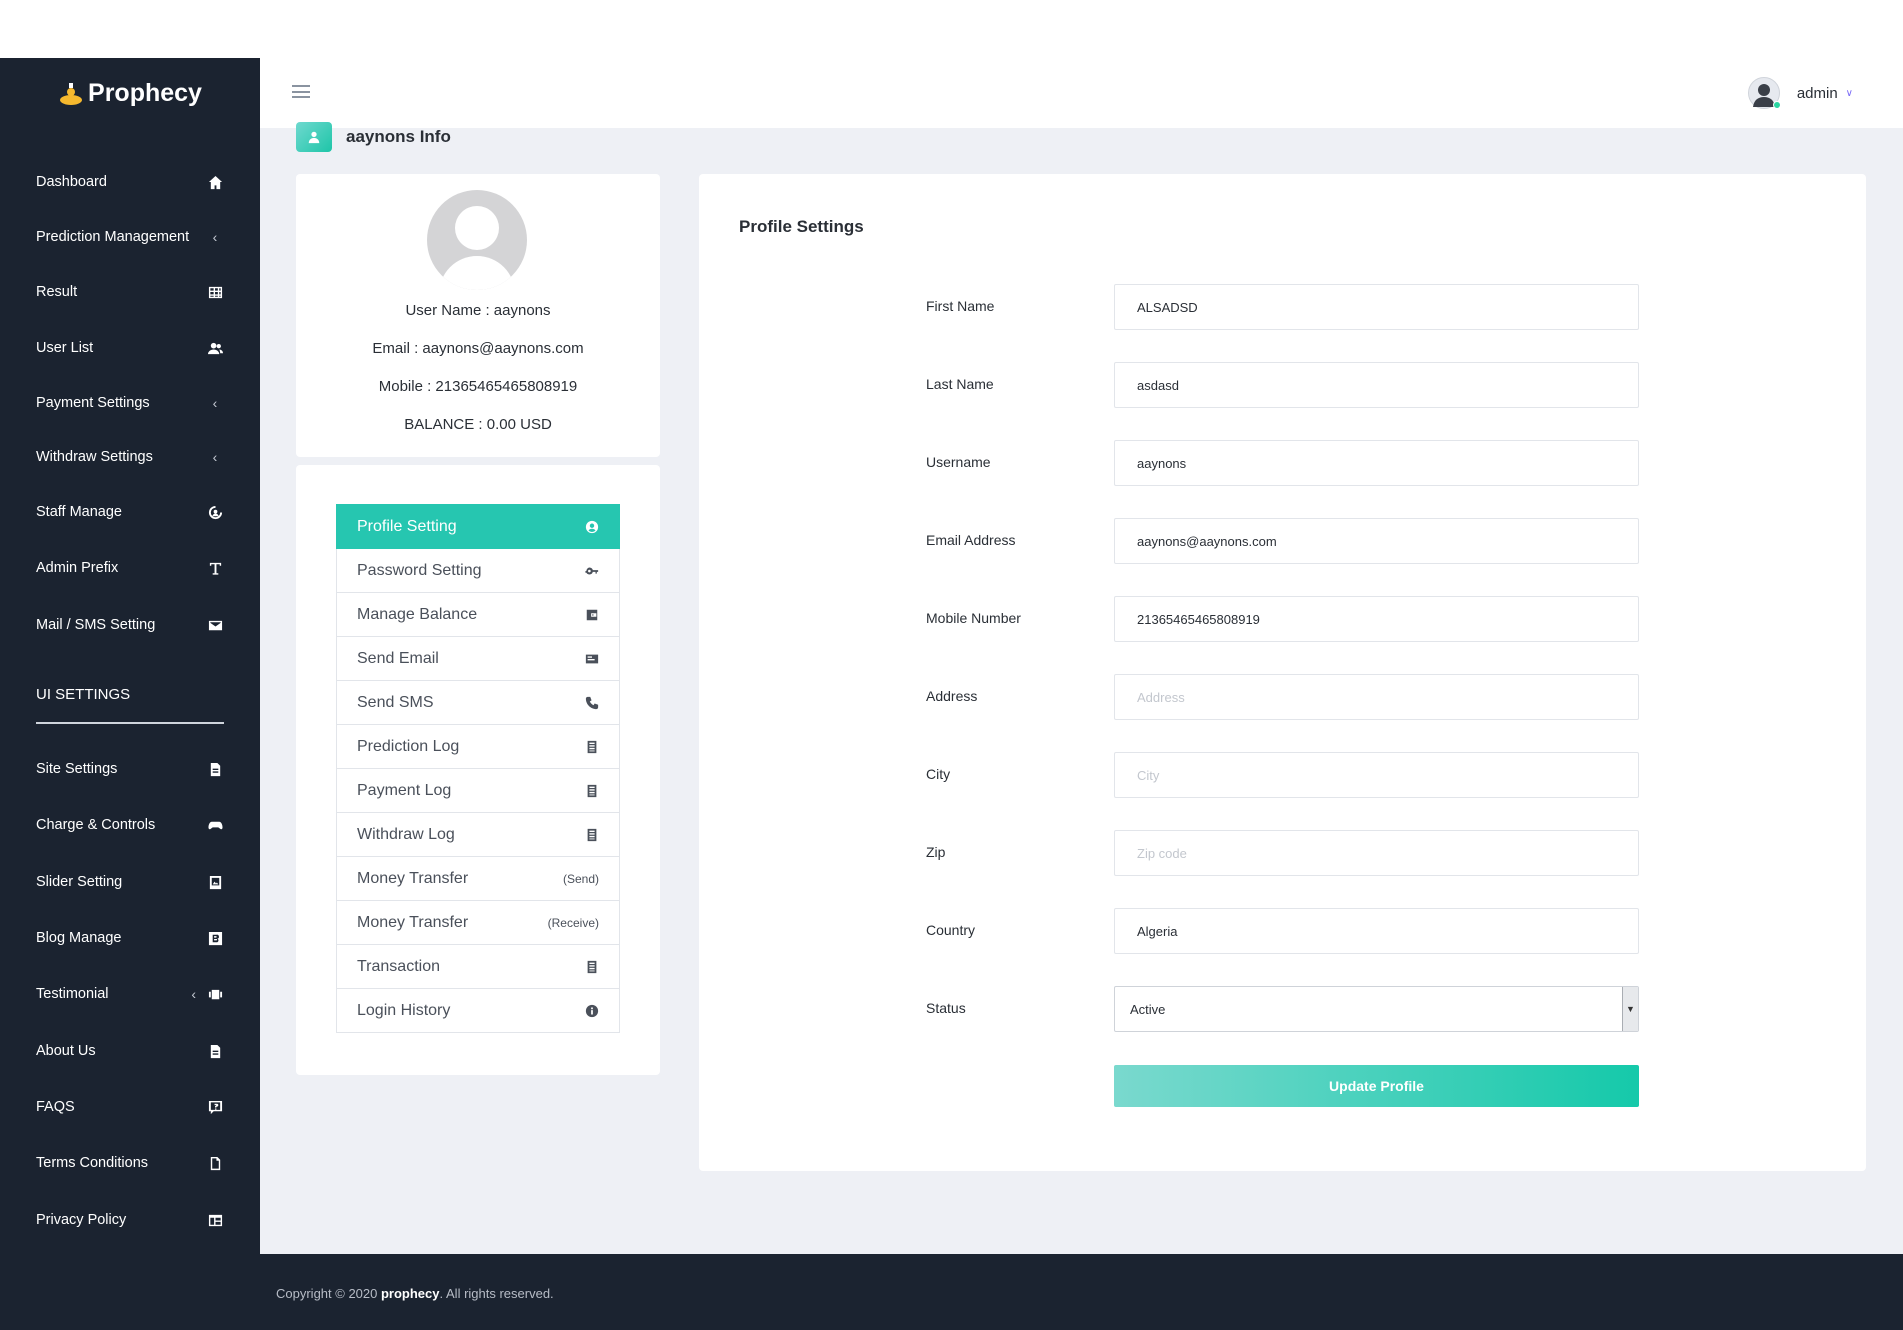 This screenshot has height=1330, width=1903. What do you see at coordinates (573, 922) in the screenshot?
I see `menu-item-suffix: (Receive)` at bounding box center [573, 922].